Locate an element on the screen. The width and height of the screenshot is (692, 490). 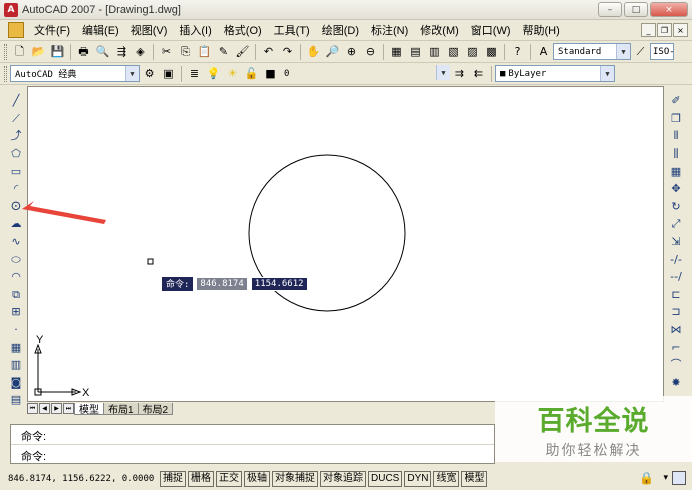
scale-icon: ⤢ is located at coordinates (676, 224).